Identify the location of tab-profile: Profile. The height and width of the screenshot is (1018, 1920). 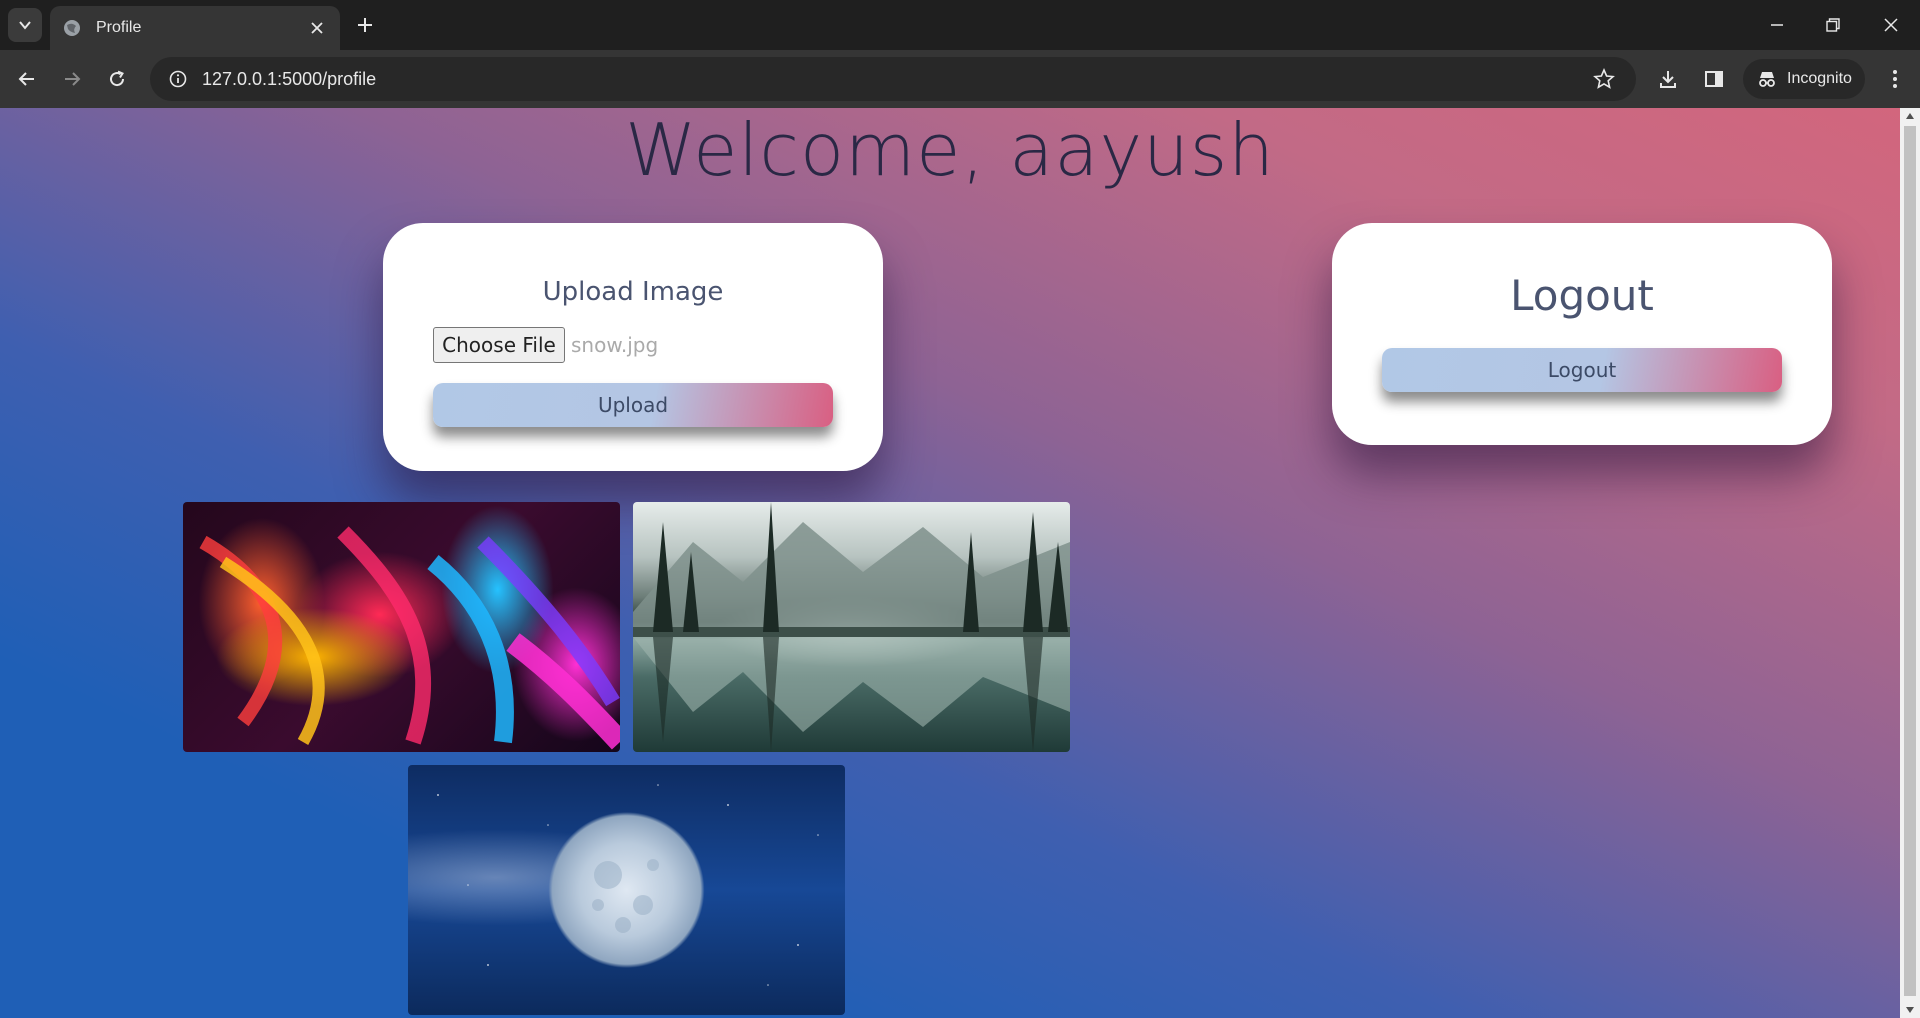
(195, 28).